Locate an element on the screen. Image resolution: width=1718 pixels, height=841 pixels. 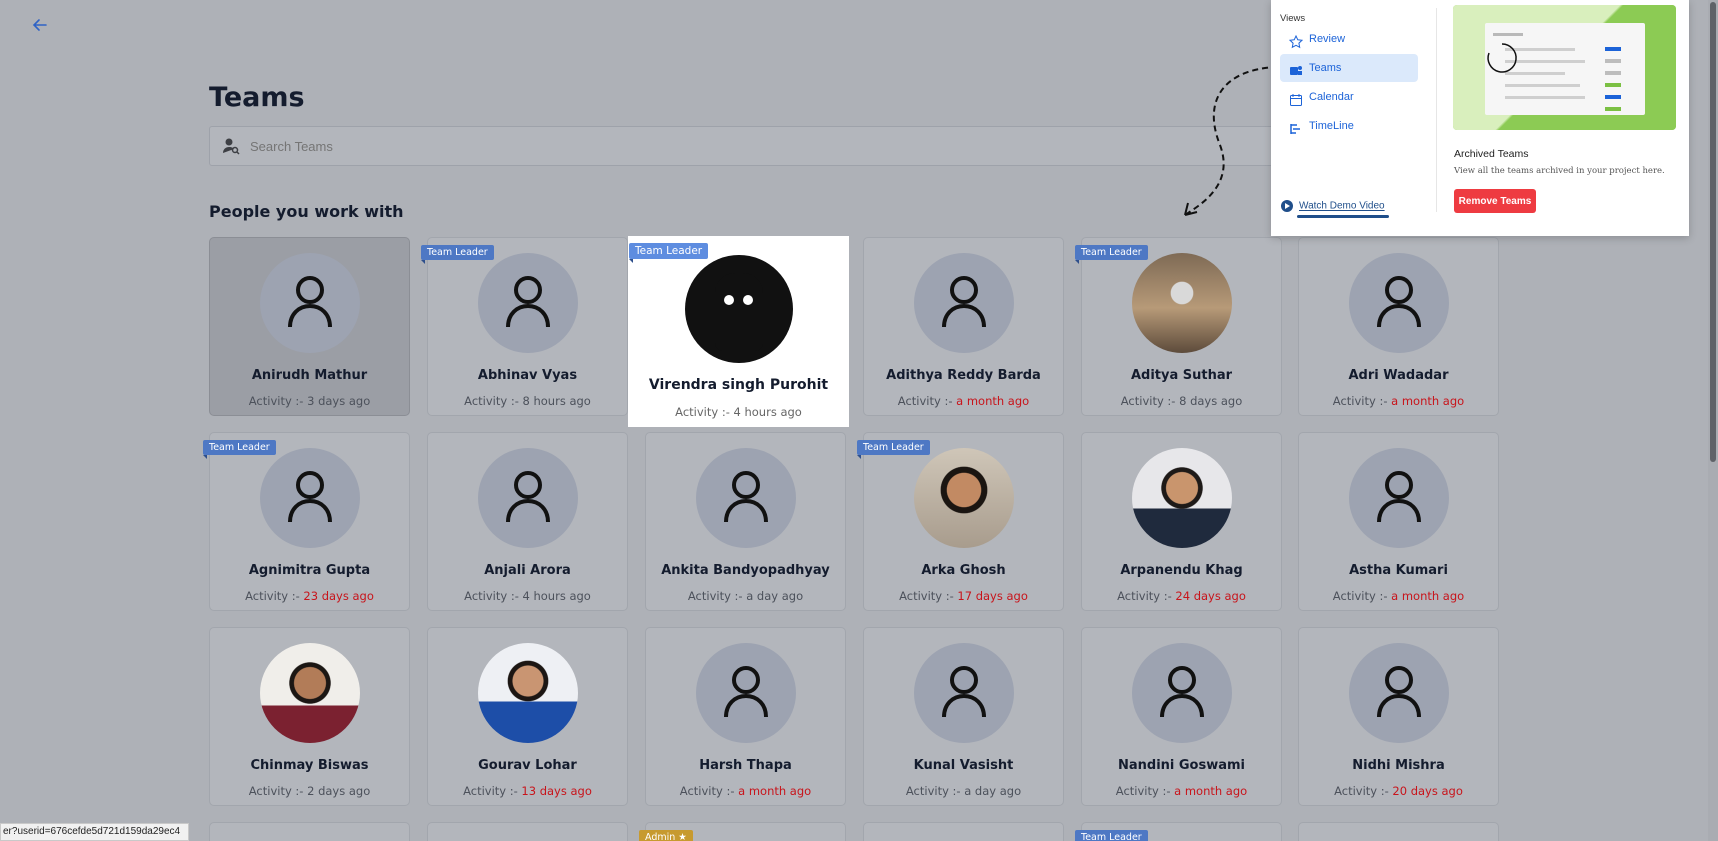
view-timeline: TimeLine is located at coordinates (1349, 126).